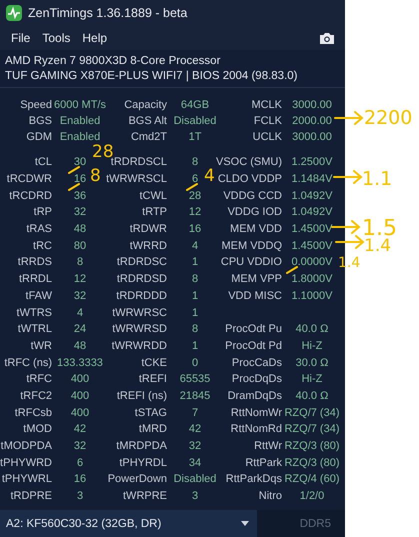 This screenshot has height=537, width=419. I want to click on board-info: TUF GAMING X870E-PLUS WIFI7 | BIOS 2004 (98.83.0), so click(152, 76).